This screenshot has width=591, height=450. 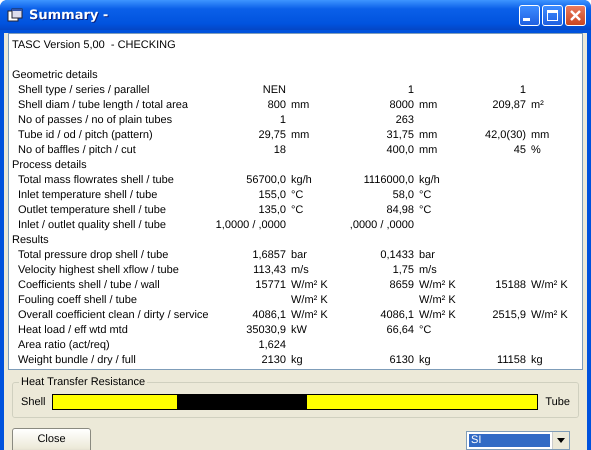 I want to click on unit-text: kW, so click(x=299, y=330).